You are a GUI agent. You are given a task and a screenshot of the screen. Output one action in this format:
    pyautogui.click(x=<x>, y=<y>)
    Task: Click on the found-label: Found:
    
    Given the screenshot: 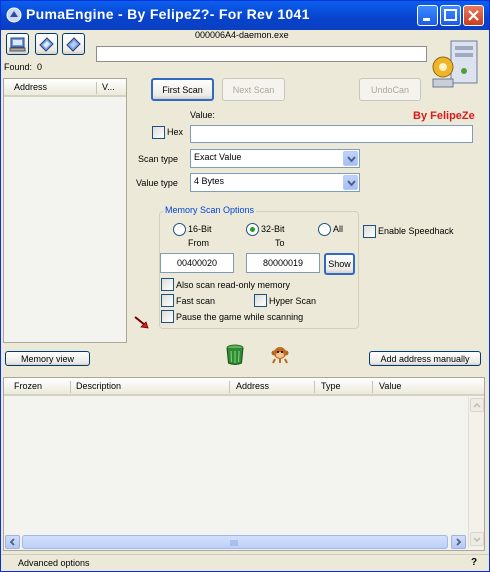 What is the action you would take?
    pyautogui.click(x=18, y=67)
    